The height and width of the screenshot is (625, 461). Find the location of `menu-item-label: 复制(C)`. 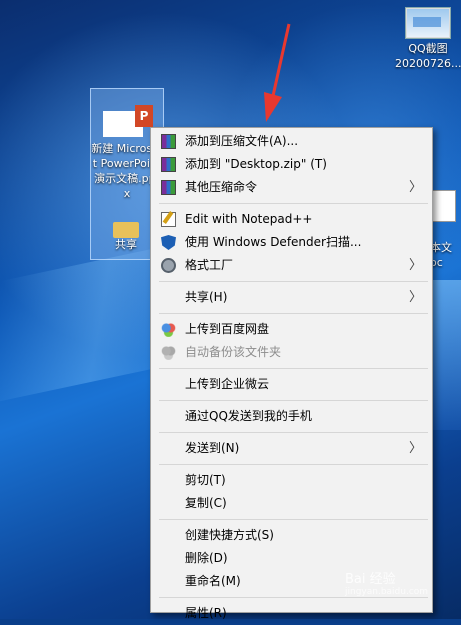

menu-item-label: 复制(C) is located at coordinates (206, 503).